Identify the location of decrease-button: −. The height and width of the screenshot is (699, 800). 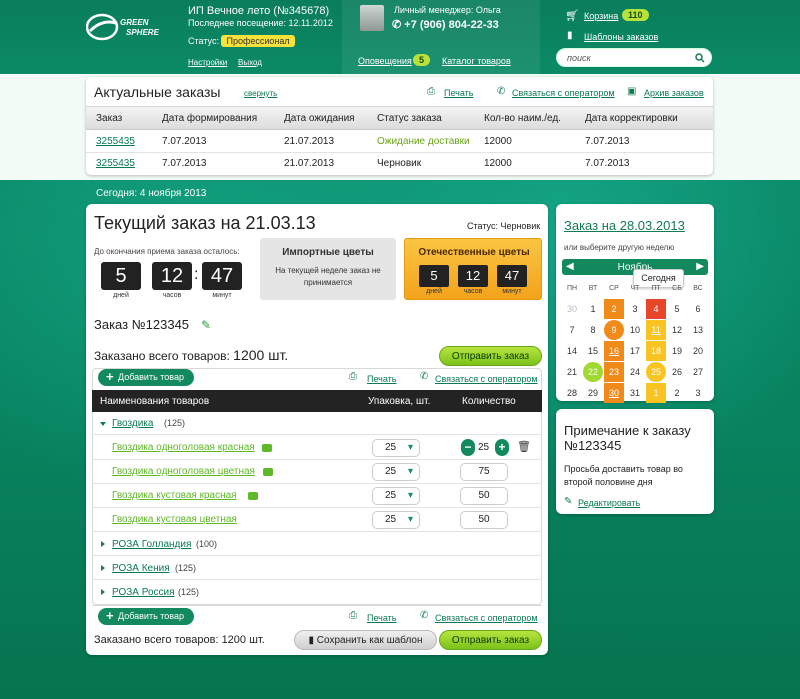
(468, 447).